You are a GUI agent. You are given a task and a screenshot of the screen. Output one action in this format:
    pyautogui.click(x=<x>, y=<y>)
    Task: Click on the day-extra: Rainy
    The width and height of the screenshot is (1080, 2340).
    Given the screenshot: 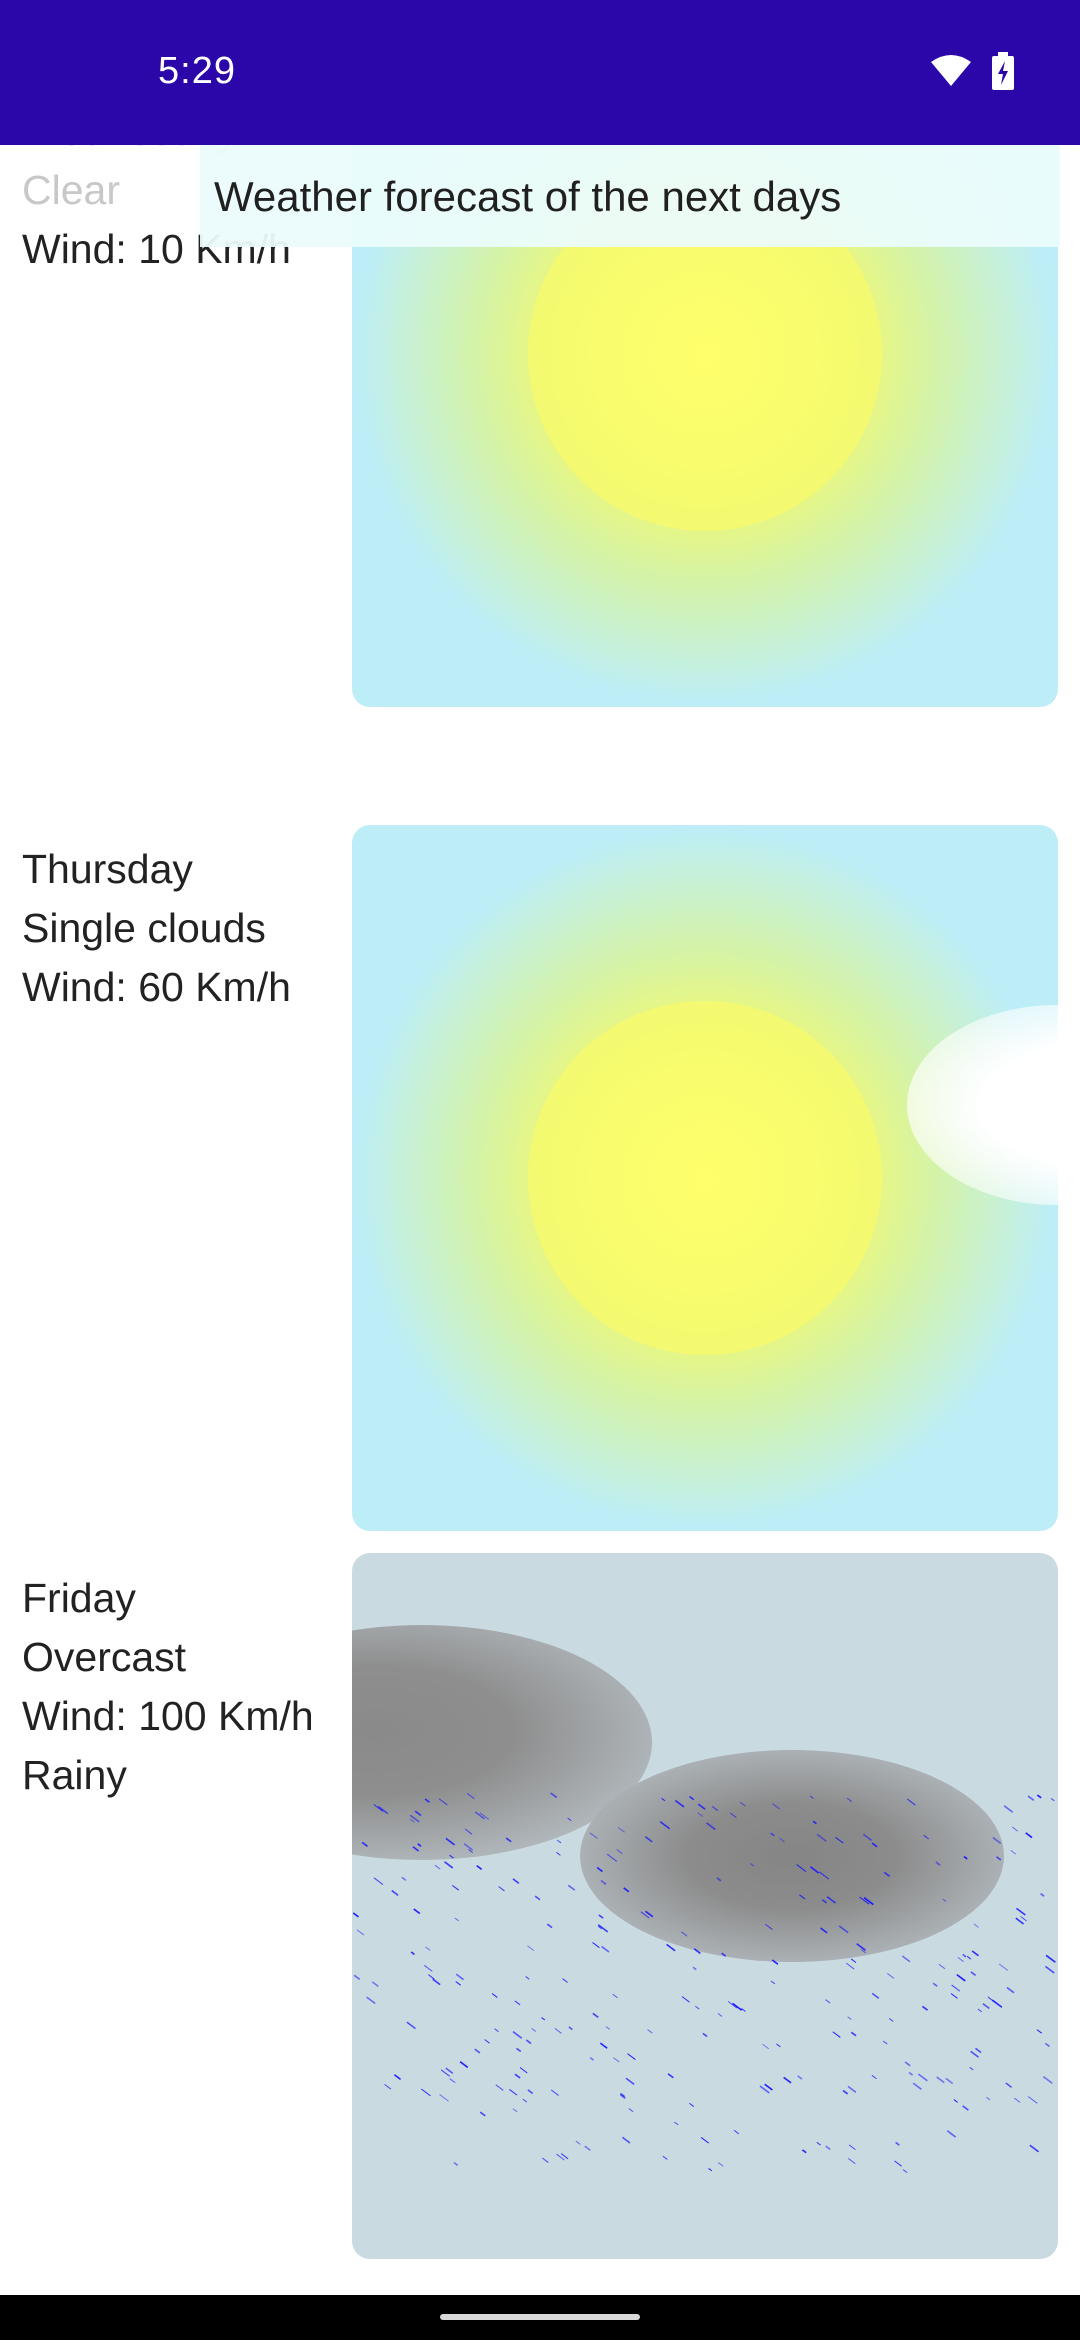 What is the action you would take?
    pyautogui.click(x=74, y=1775)
    